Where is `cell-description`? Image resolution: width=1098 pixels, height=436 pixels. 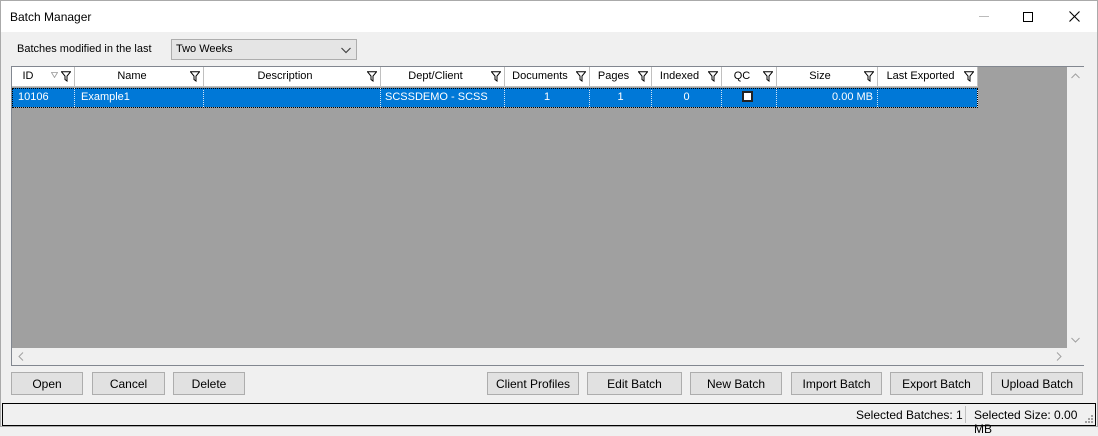 cell-description is located at coordinates (292, 97).